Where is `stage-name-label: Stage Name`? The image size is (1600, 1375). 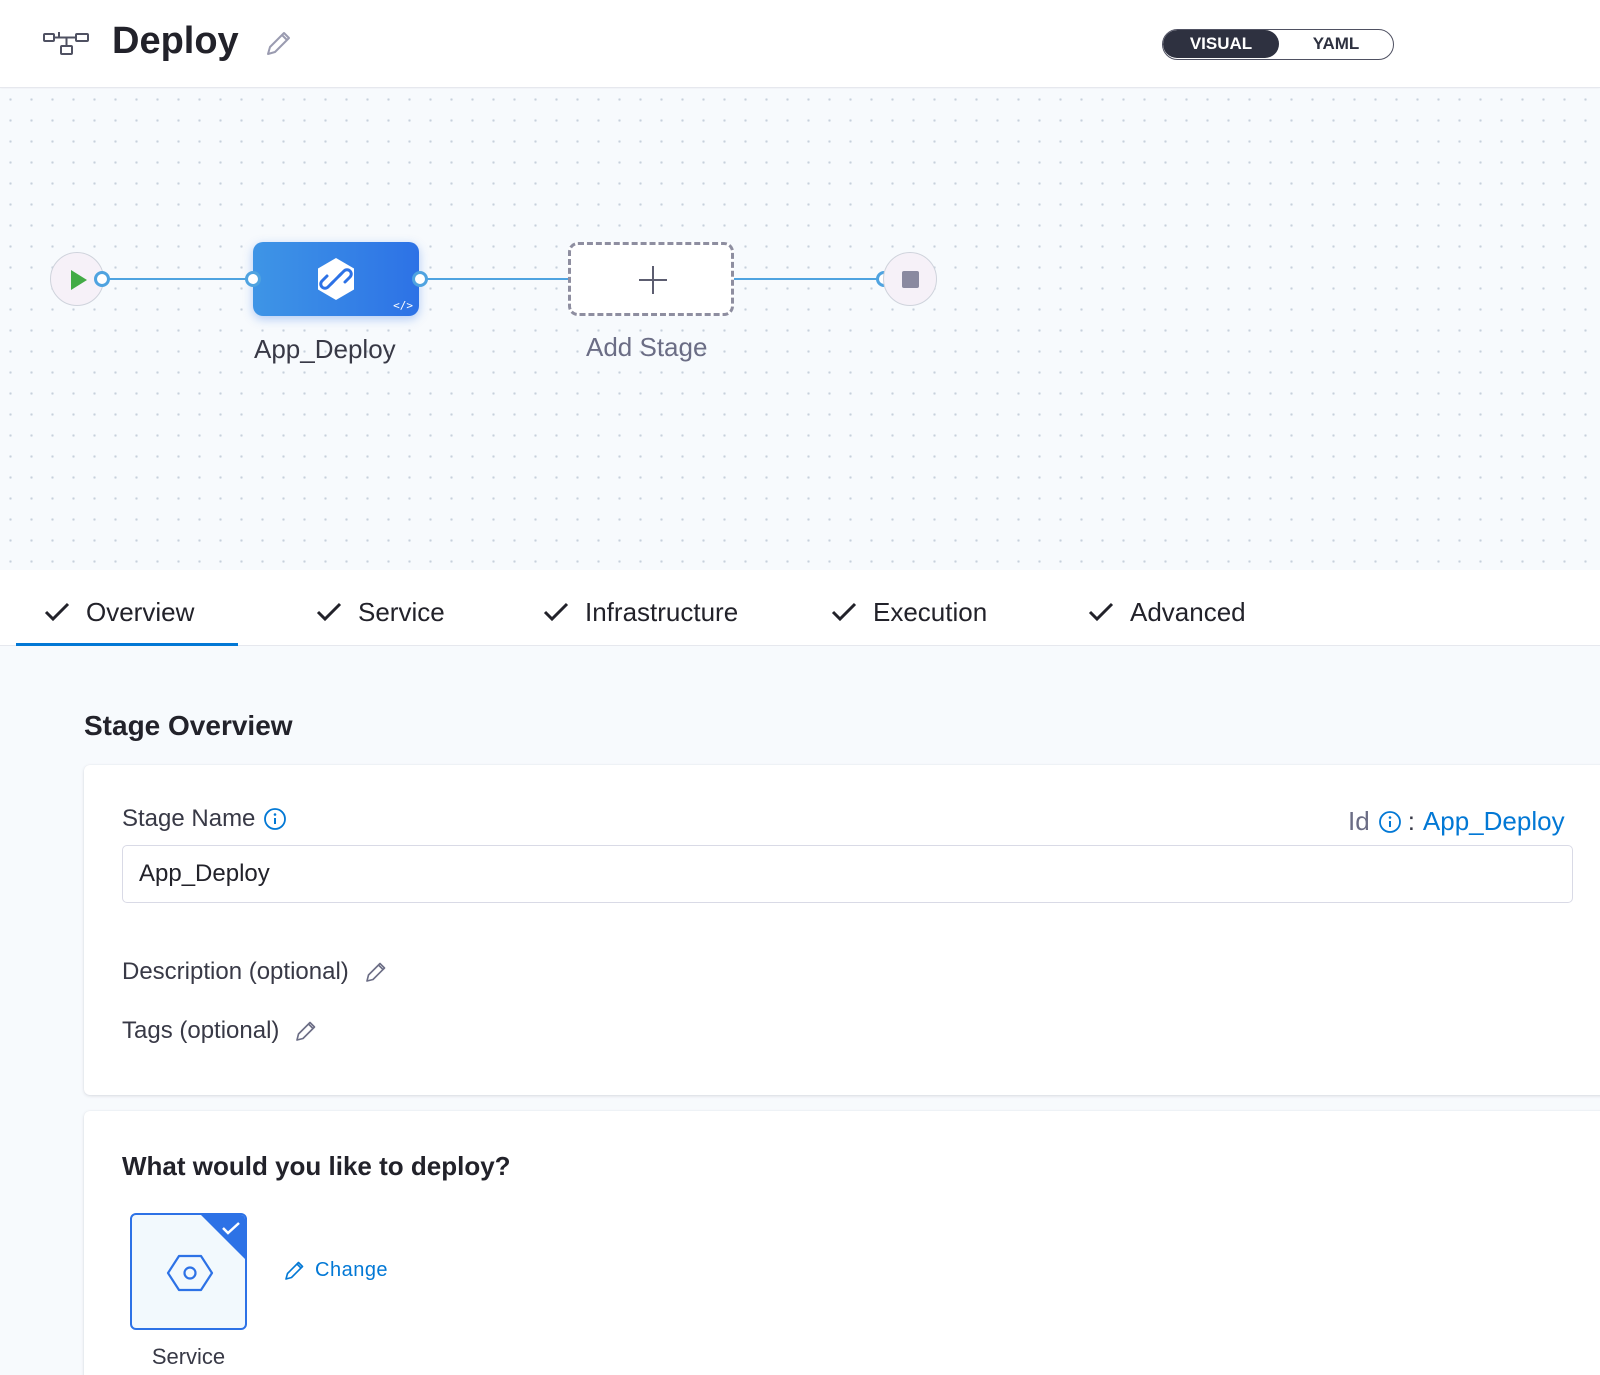 stage-name-label: Stage Name is located at coordinates (204, 819).